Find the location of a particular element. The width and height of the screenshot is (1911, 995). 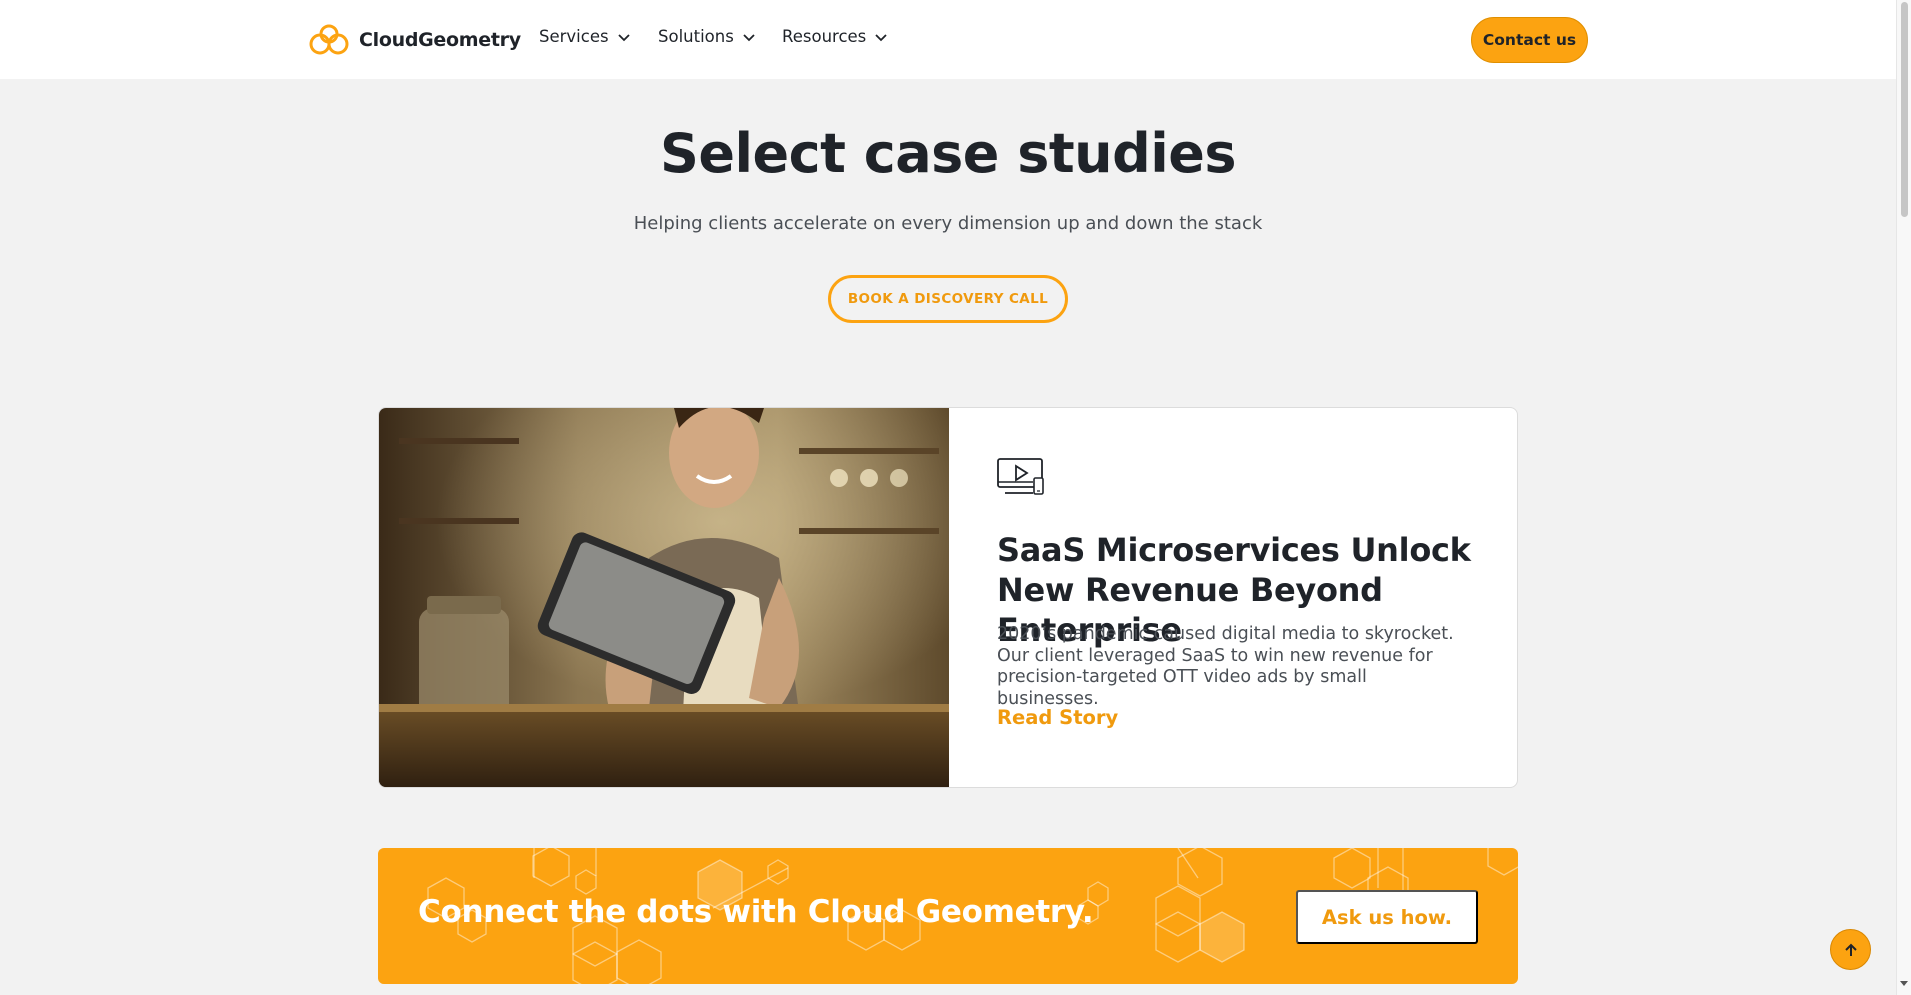

case-study-image is located at coordinates (664, 597).